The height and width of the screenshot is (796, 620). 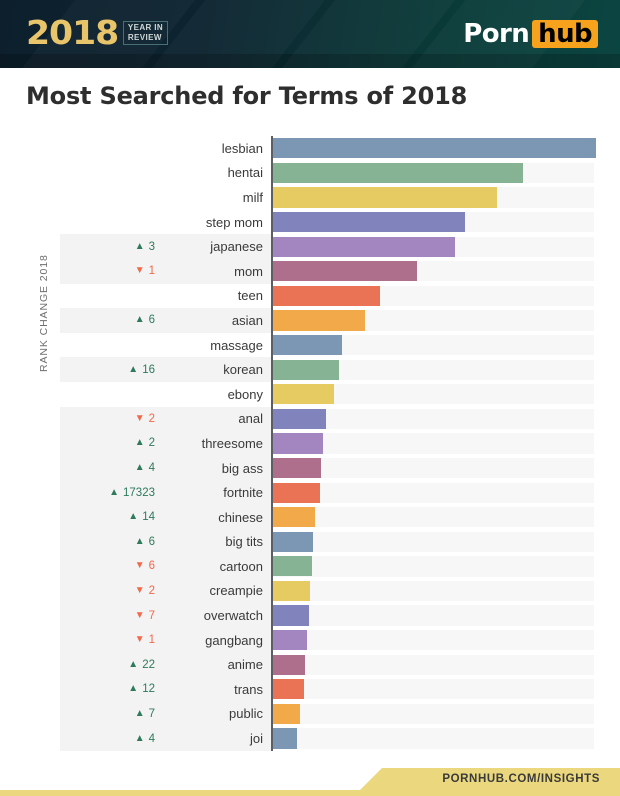 I want to click on table-row: ▼ 1 gangbang, so click(x=327, y=640).